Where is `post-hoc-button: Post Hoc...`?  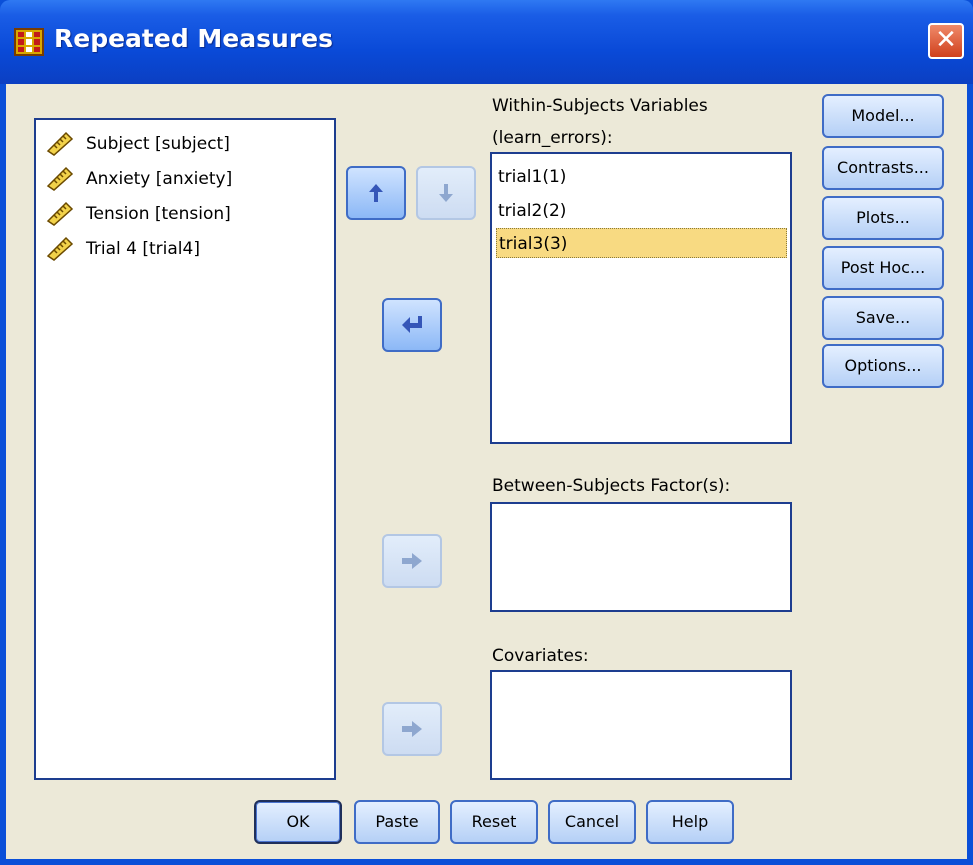 post-hoc-button: Post Hoc... is located at coordinates (883, 268).